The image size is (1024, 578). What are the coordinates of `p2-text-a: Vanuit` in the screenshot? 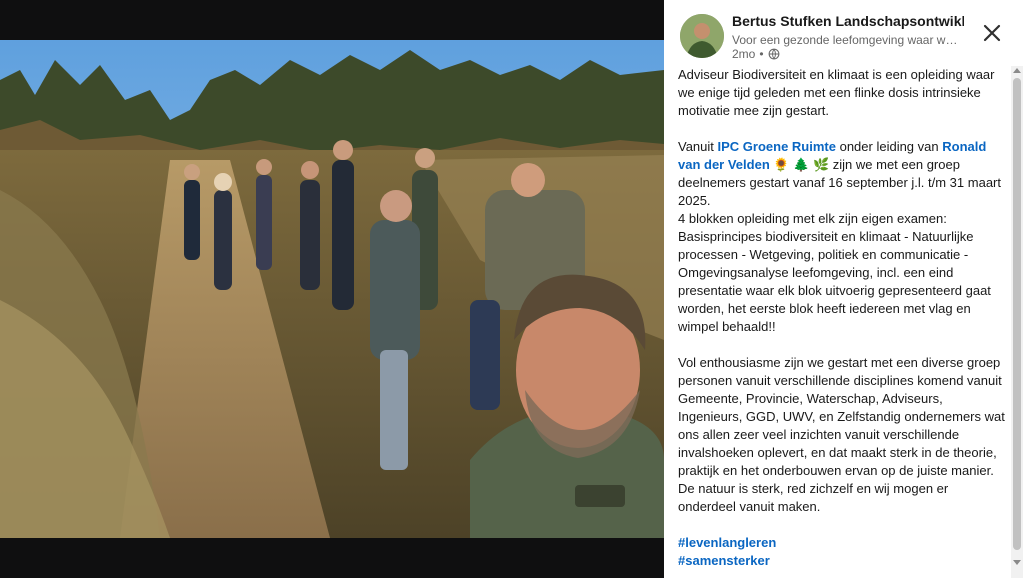 It's located at (698, 146).